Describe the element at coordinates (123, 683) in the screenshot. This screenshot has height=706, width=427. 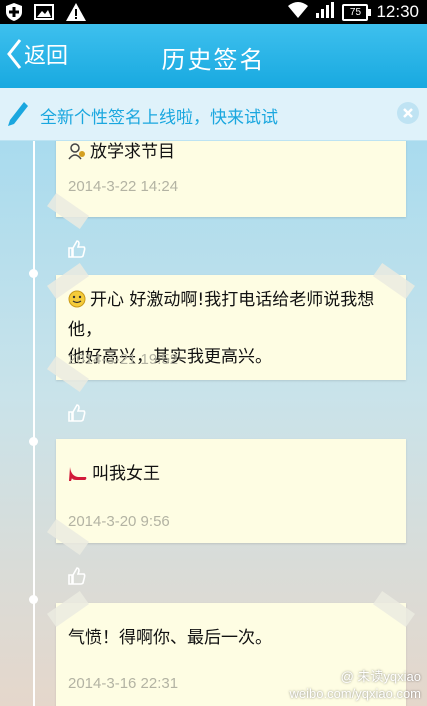
I see `signature-time: 2014-3-16 22:31` at that location.